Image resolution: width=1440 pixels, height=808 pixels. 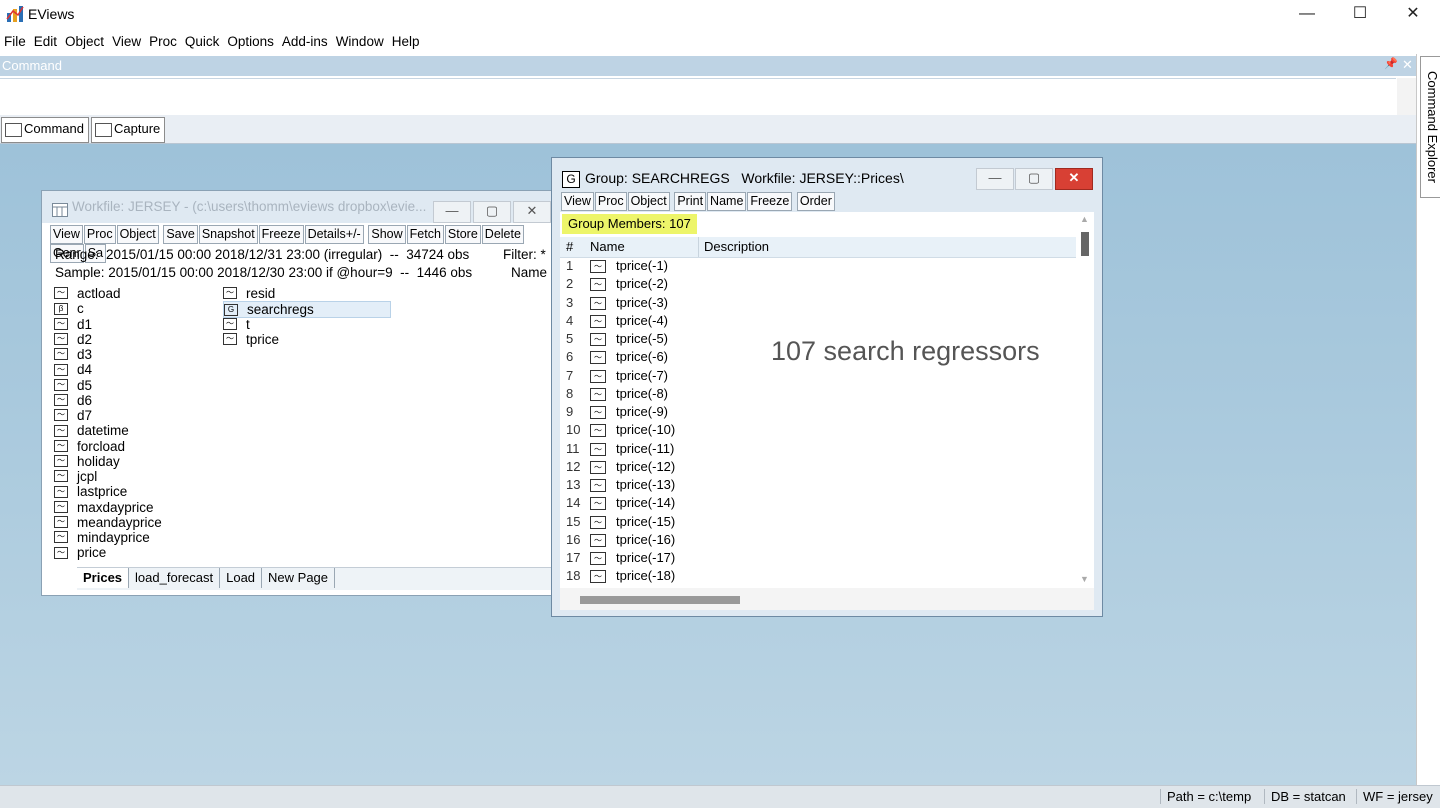 I want to click on wf-view-button: View, so click(x=66, y=234).